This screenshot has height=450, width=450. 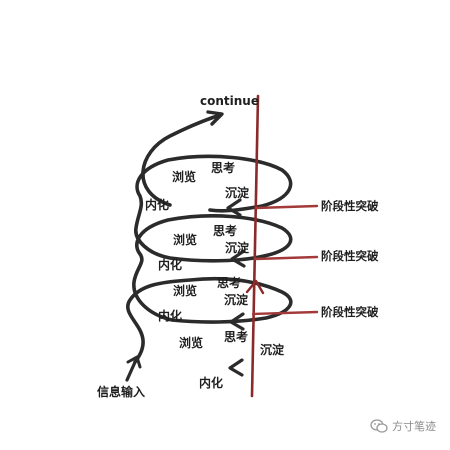 I want to click on browse-label-3: 浏览, so click(x=185, y=291).